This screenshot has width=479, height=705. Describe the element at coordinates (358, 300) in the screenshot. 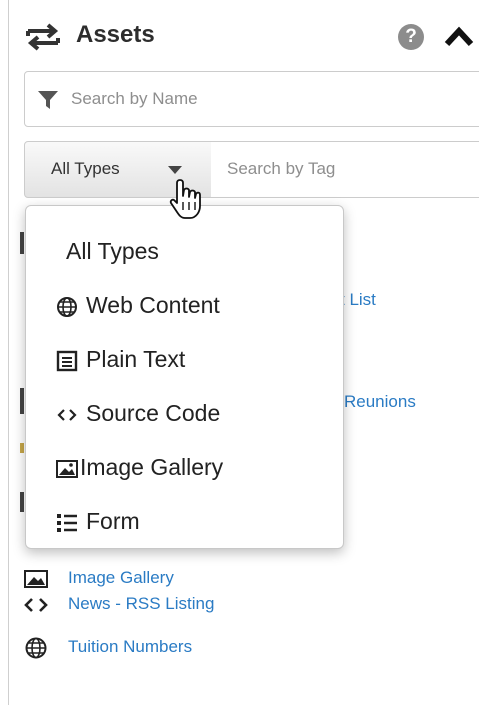

I see `partial-asset-label: t List` at that location.